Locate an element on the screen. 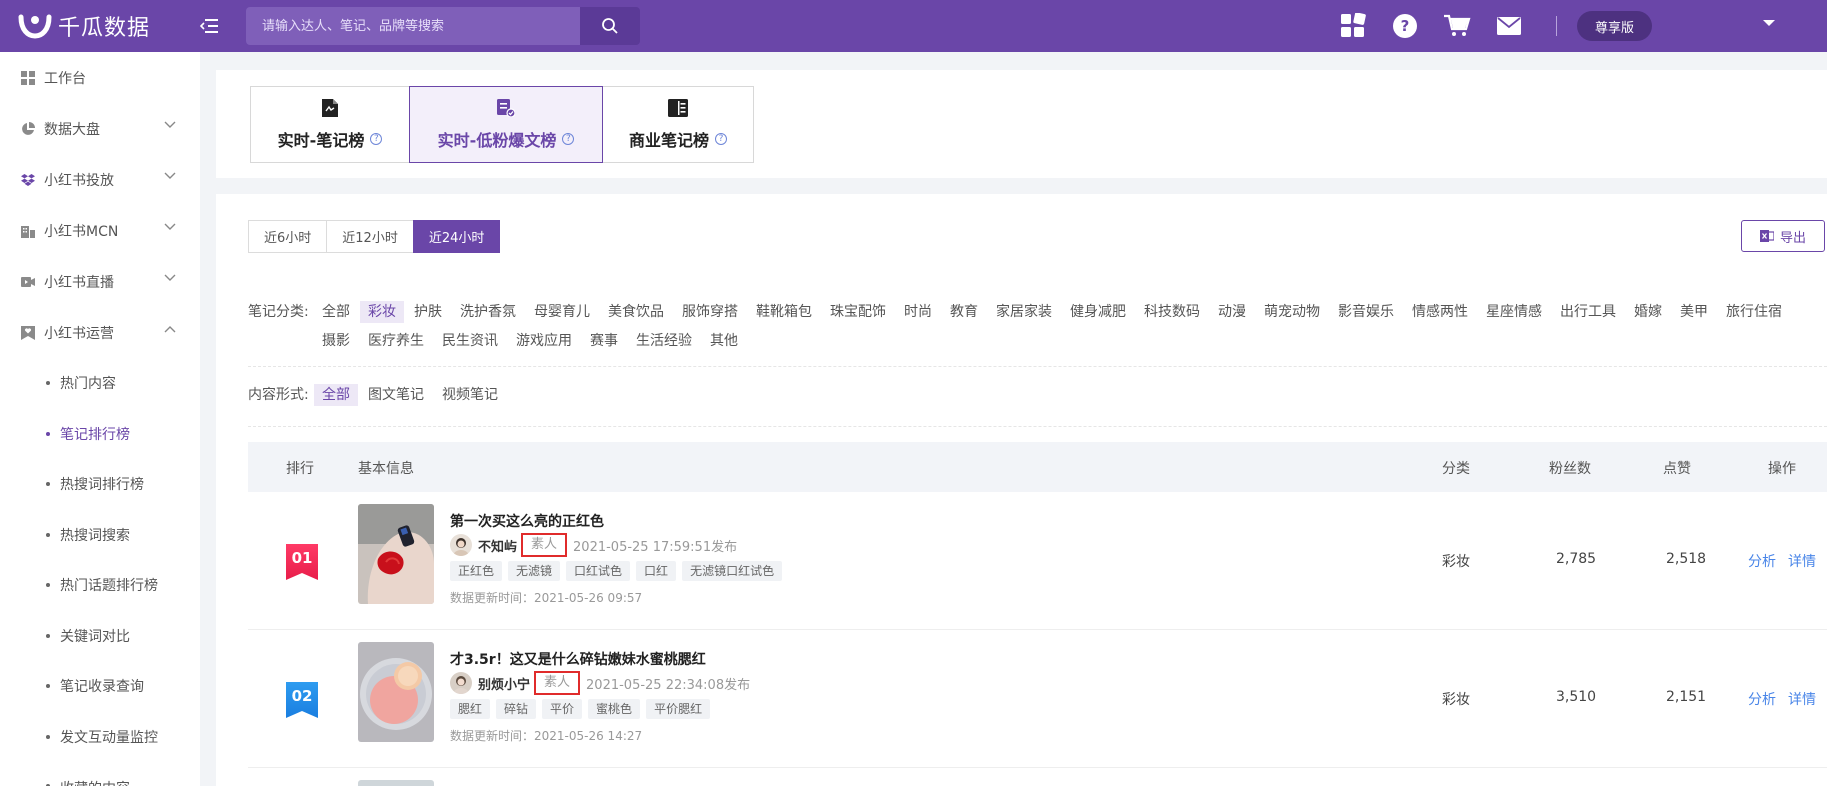 This screenshot has height=786, width=1827. tag: 口红试色 is located at coordinates (598, 571).